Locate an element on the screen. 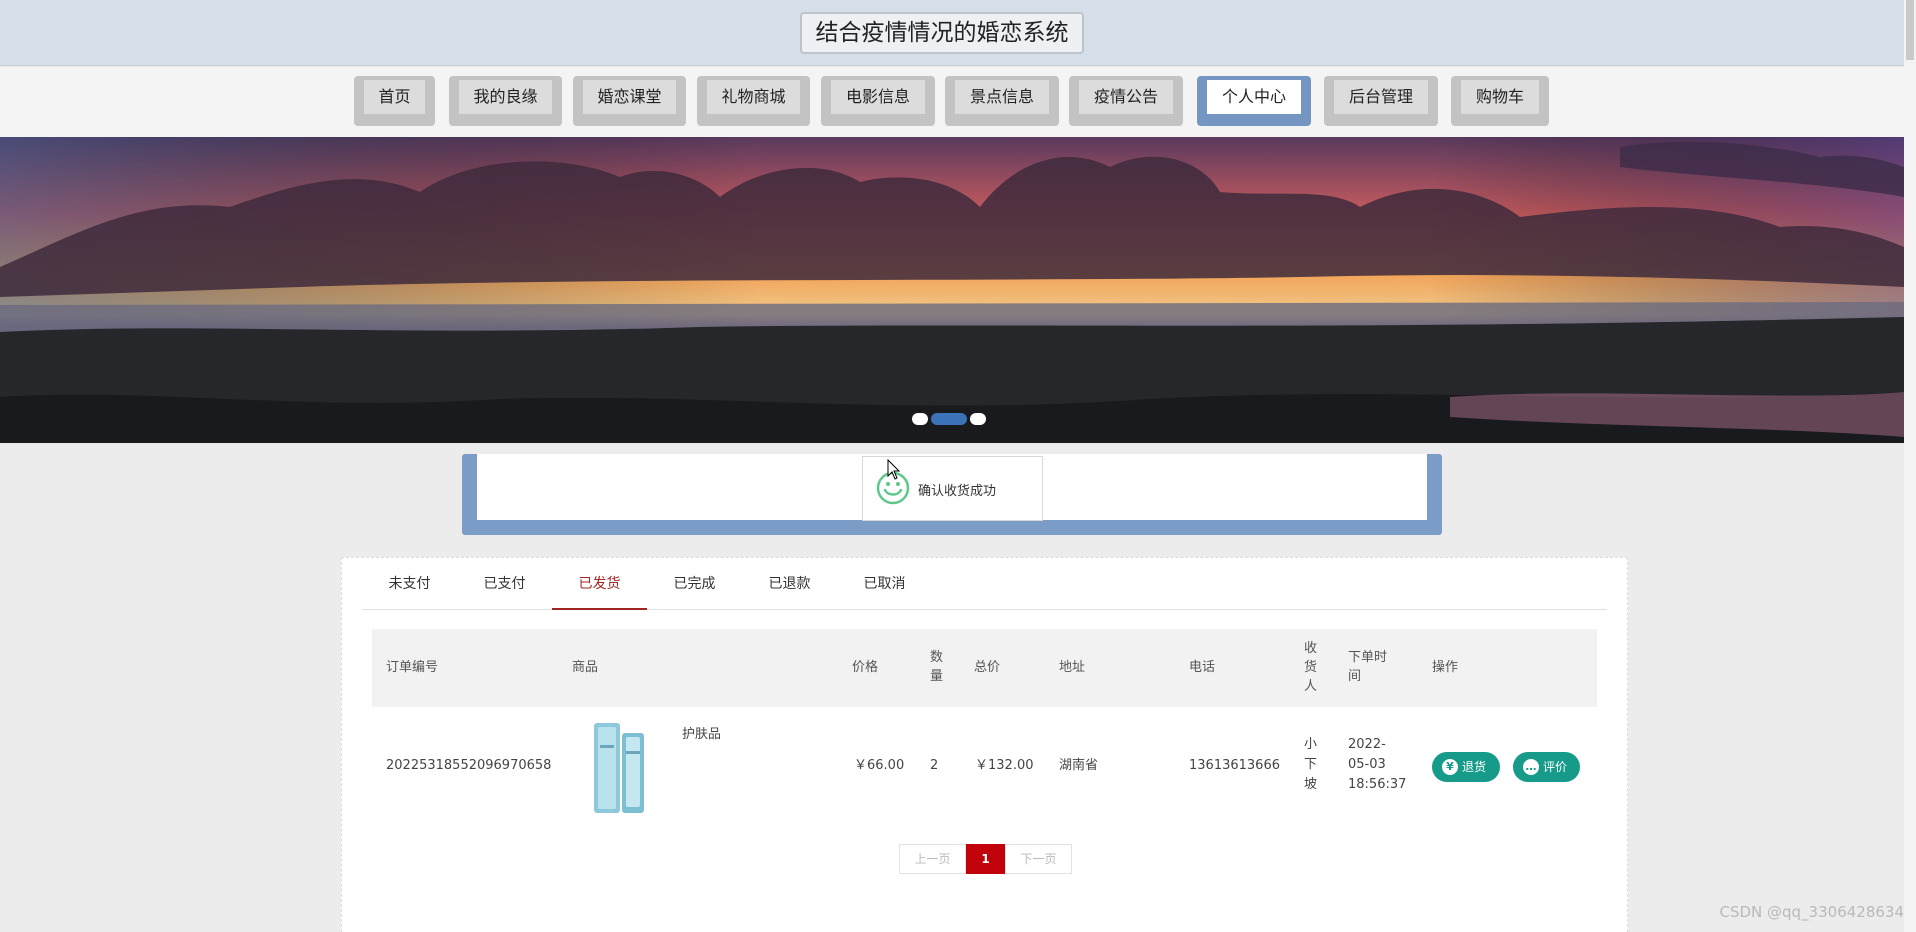  nav-epidemic-notice: 疫情公告 is located at coordinates (1126, 101).